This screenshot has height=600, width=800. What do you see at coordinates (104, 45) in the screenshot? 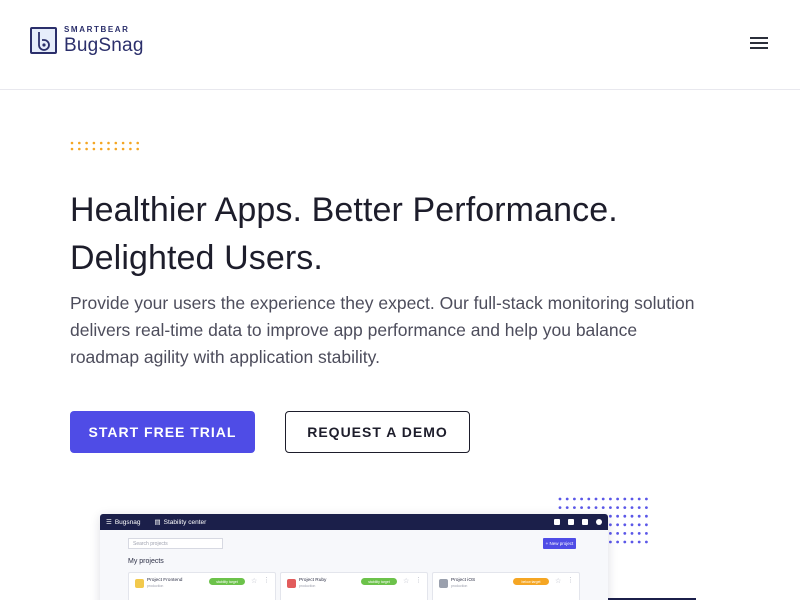
I see `brand-name: BugSnag` at bounding box center [104, 45].